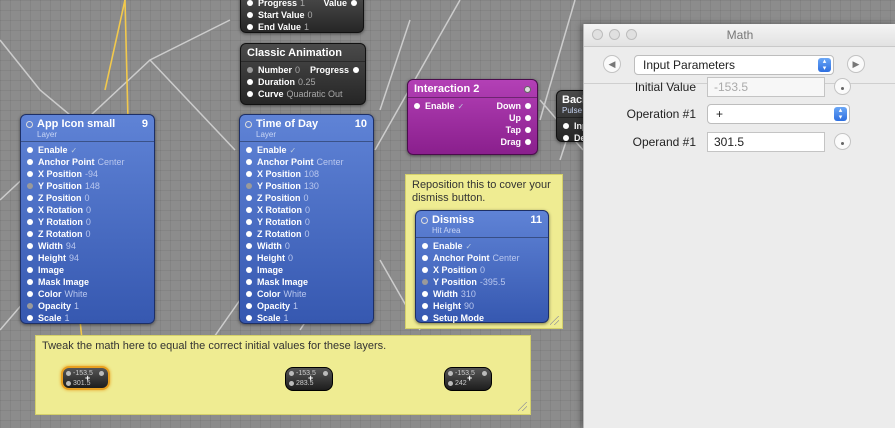 Image resolution: width=895 pixels, height=428 pixels. I want to click on port-label: Width, so click(50, 246).